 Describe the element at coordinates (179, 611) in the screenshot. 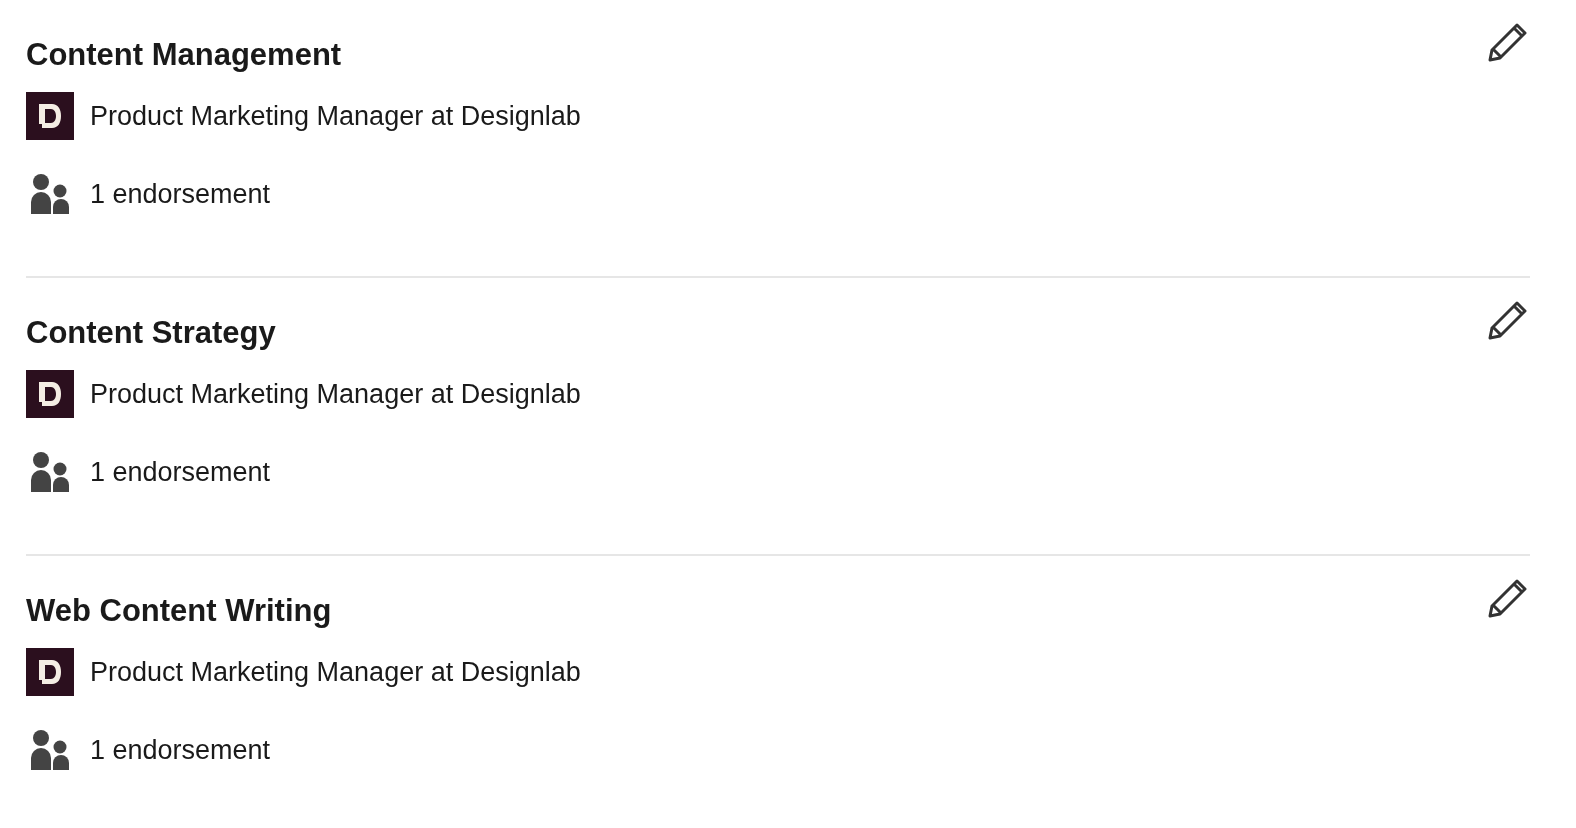

I see `skill-title: Web Content Writing` at that location.